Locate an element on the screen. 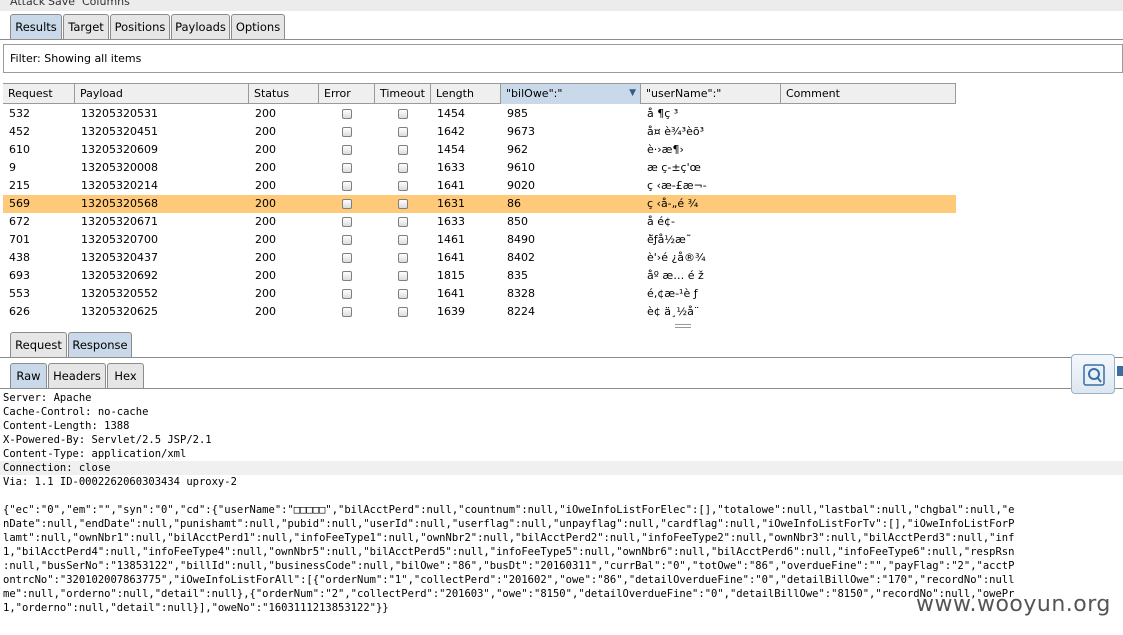  cell-username: å¤ è¾³èõ³ is located at coordinates (675, 131).